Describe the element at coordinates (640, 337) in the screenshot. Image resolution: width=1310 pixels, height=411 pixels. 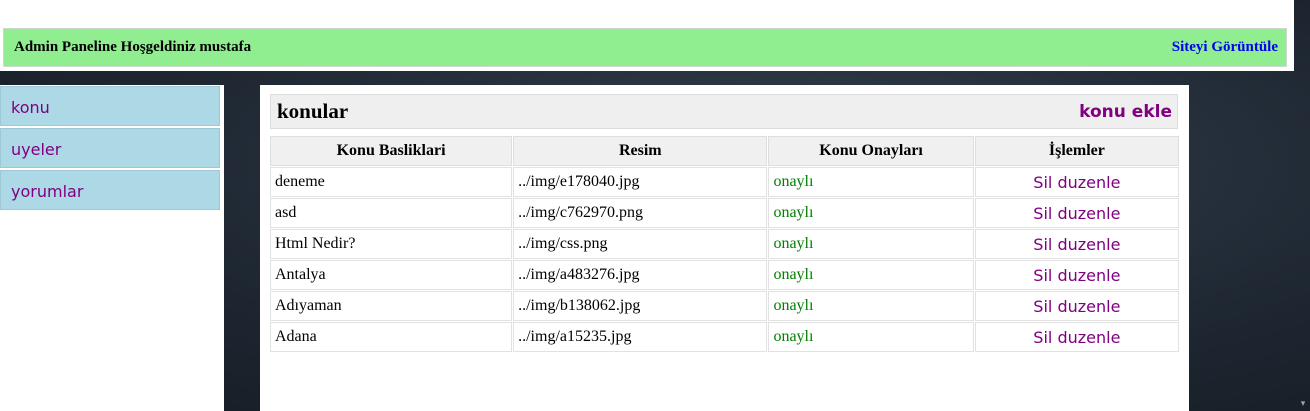
I see `topic-image: ../img/a15235.jpg` at that location.